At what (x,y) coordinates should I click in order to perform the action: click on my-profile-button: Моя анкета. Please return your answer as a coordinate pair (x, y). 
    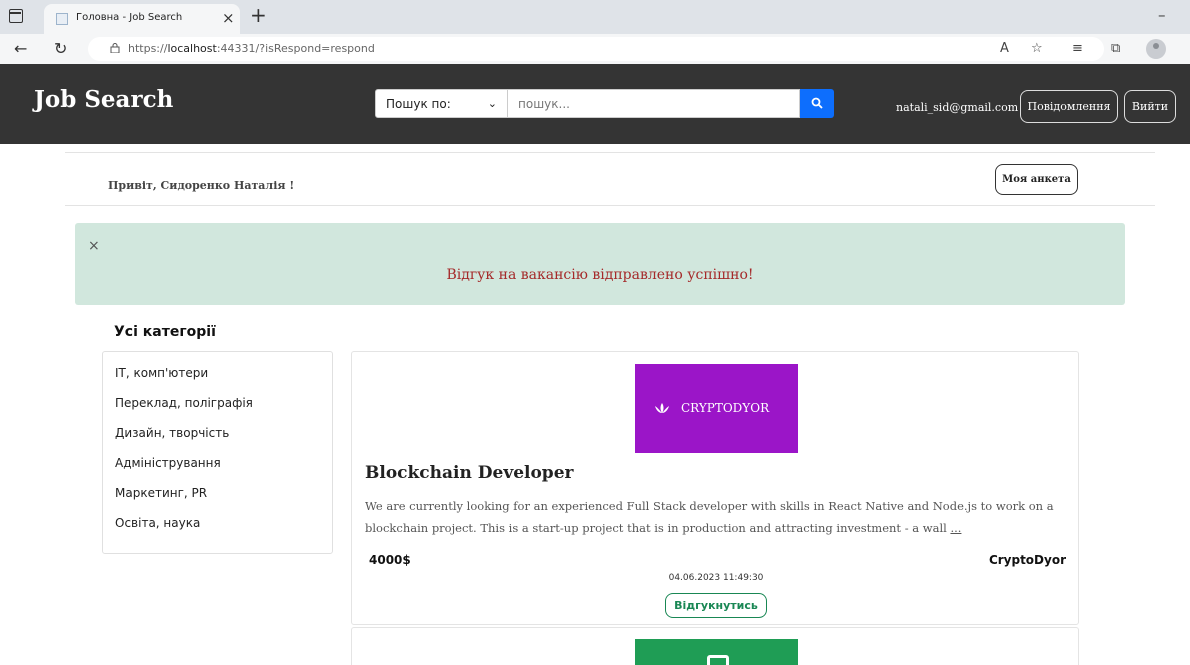
    Looking at the image, I should click on (1036, 179).